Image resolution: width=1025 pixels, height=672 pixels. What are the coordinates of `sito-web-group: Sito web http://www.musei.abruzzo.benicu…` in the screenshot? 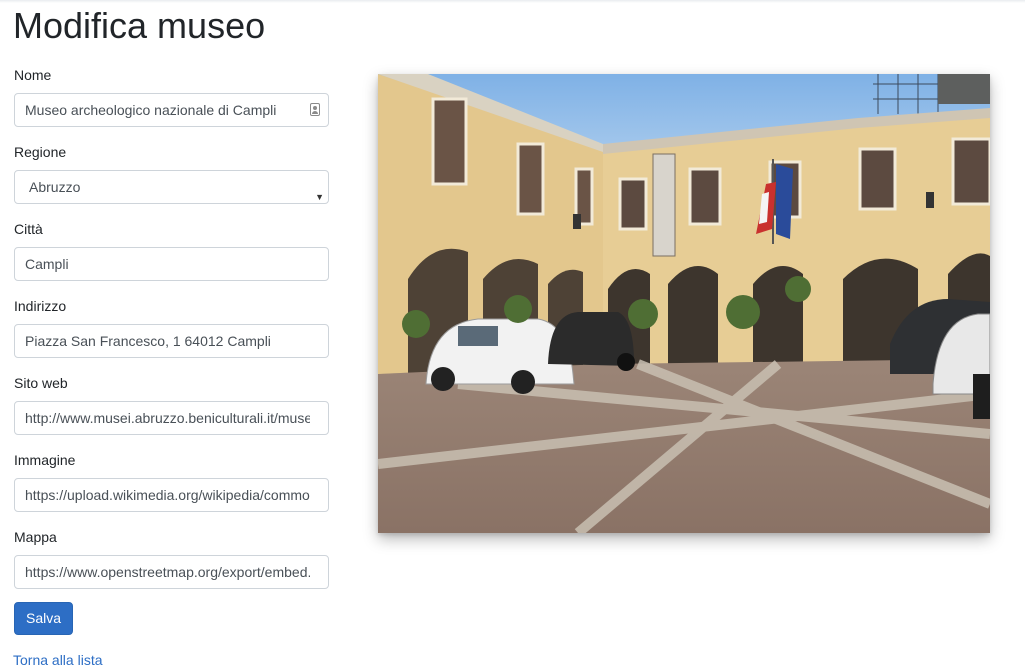 It's located at (171, 412).